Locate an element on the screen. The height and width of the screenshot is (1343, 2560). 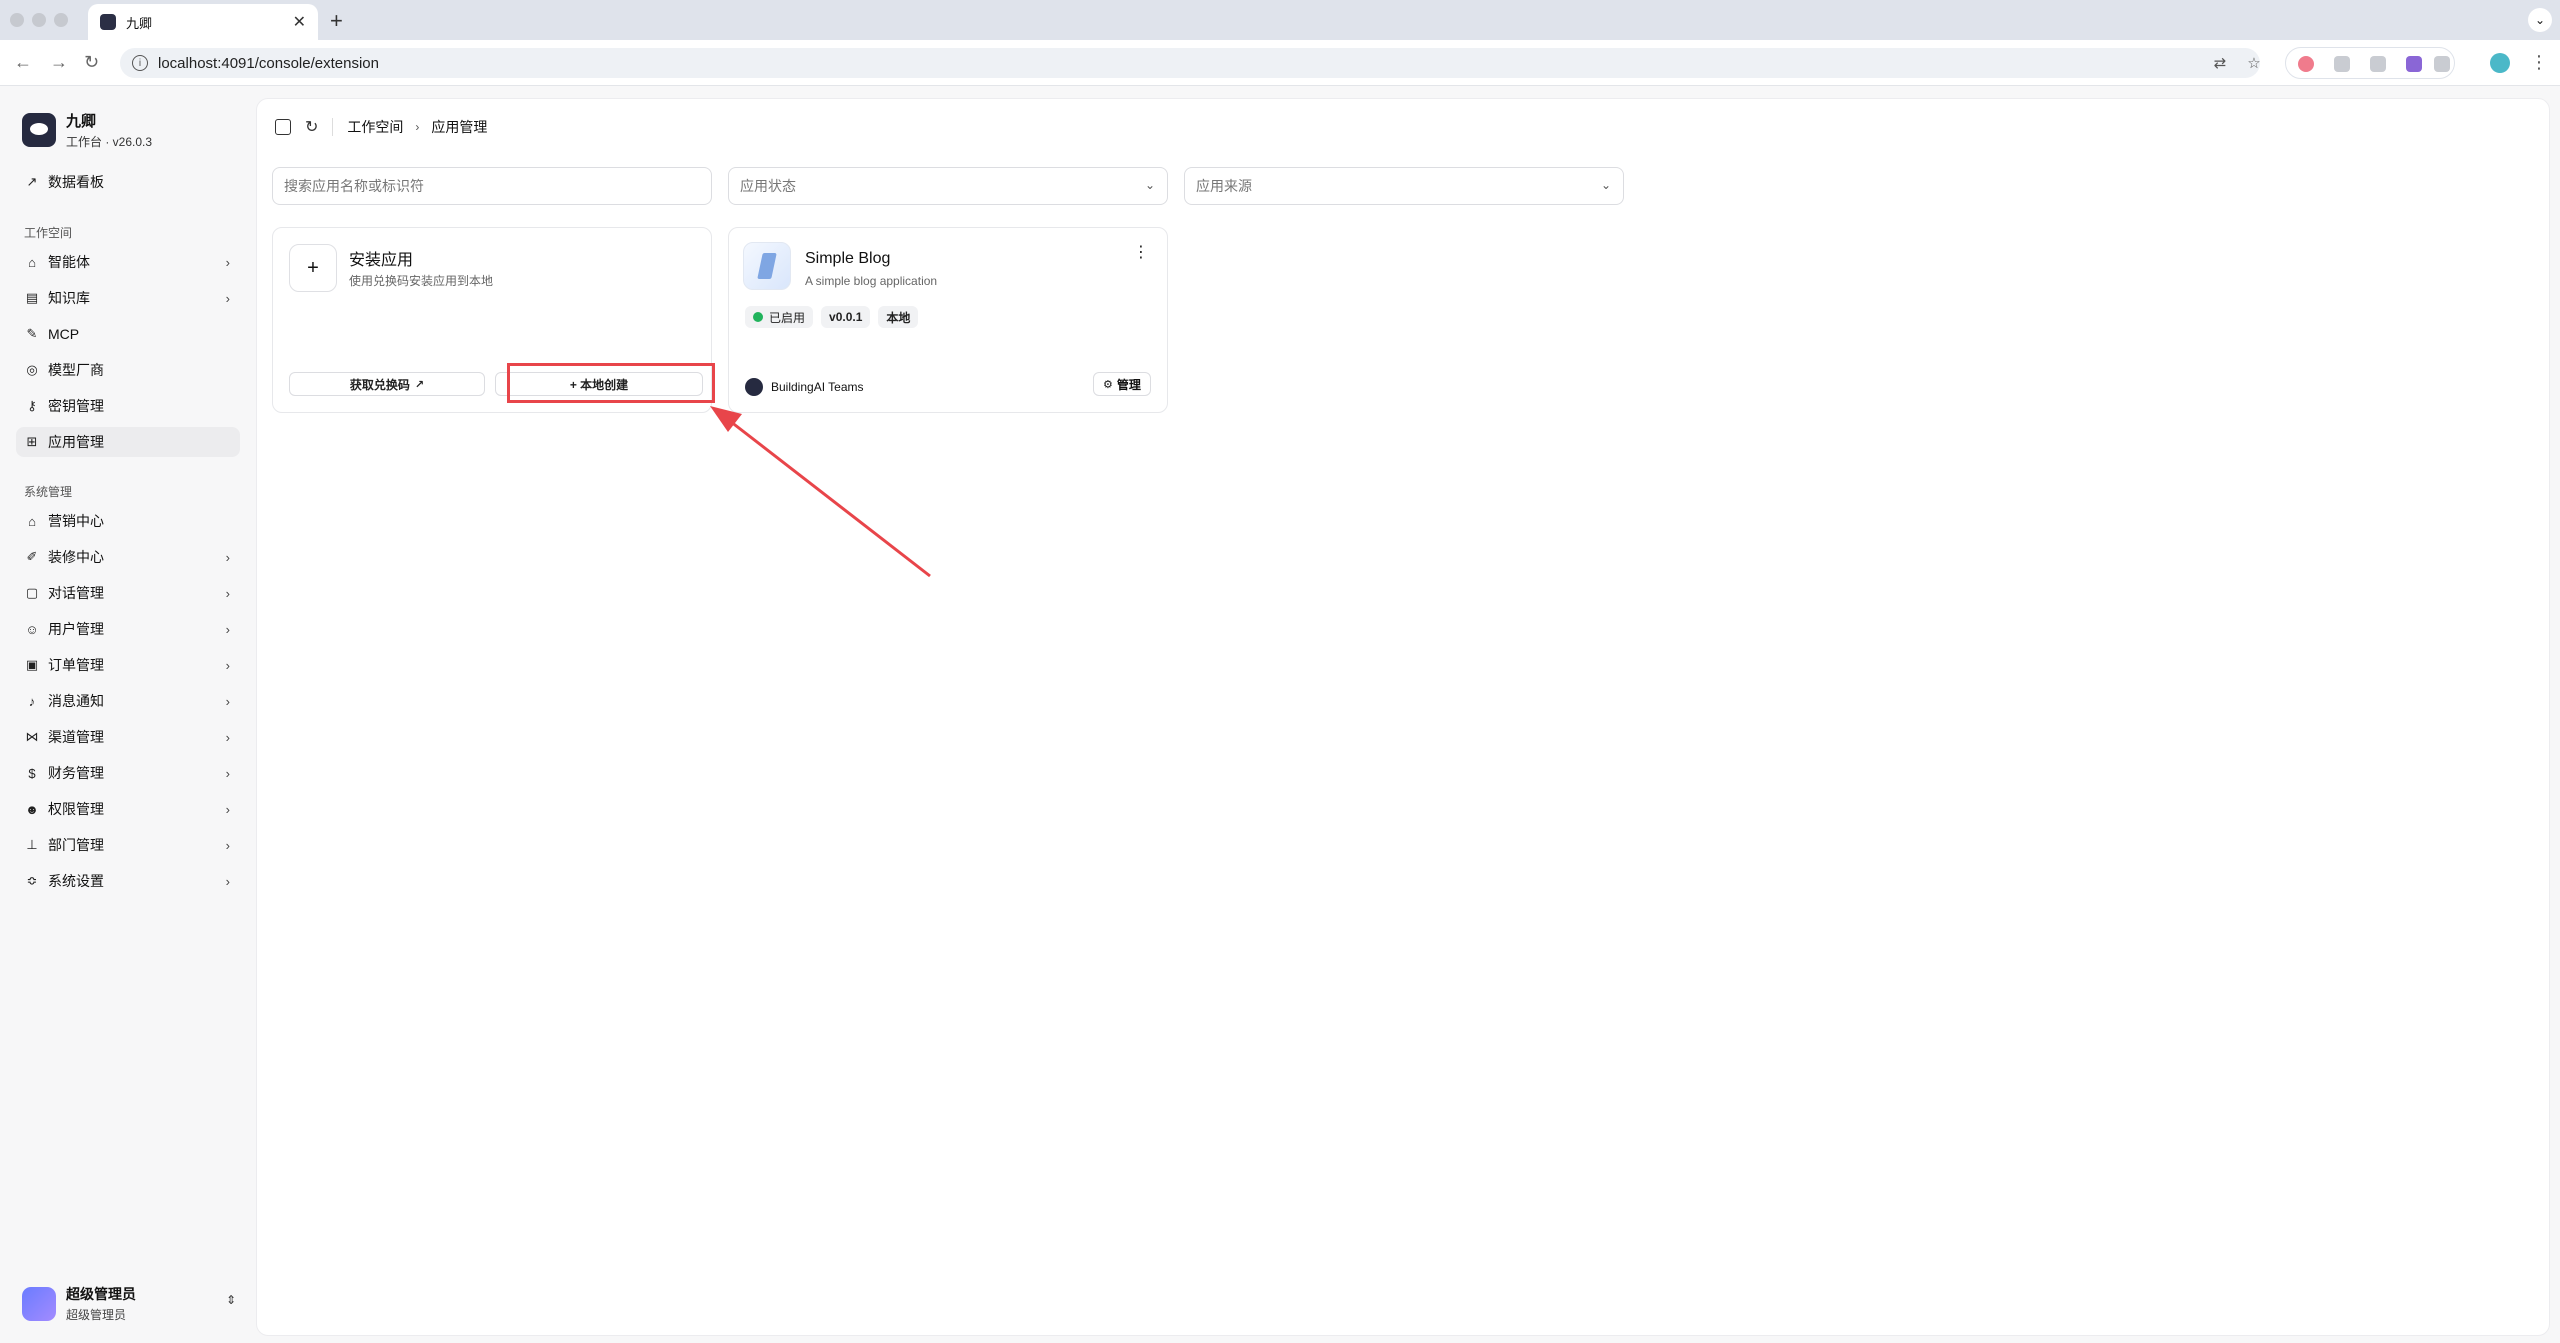
users-icon: ☺ is located at coordinates (32, 629).